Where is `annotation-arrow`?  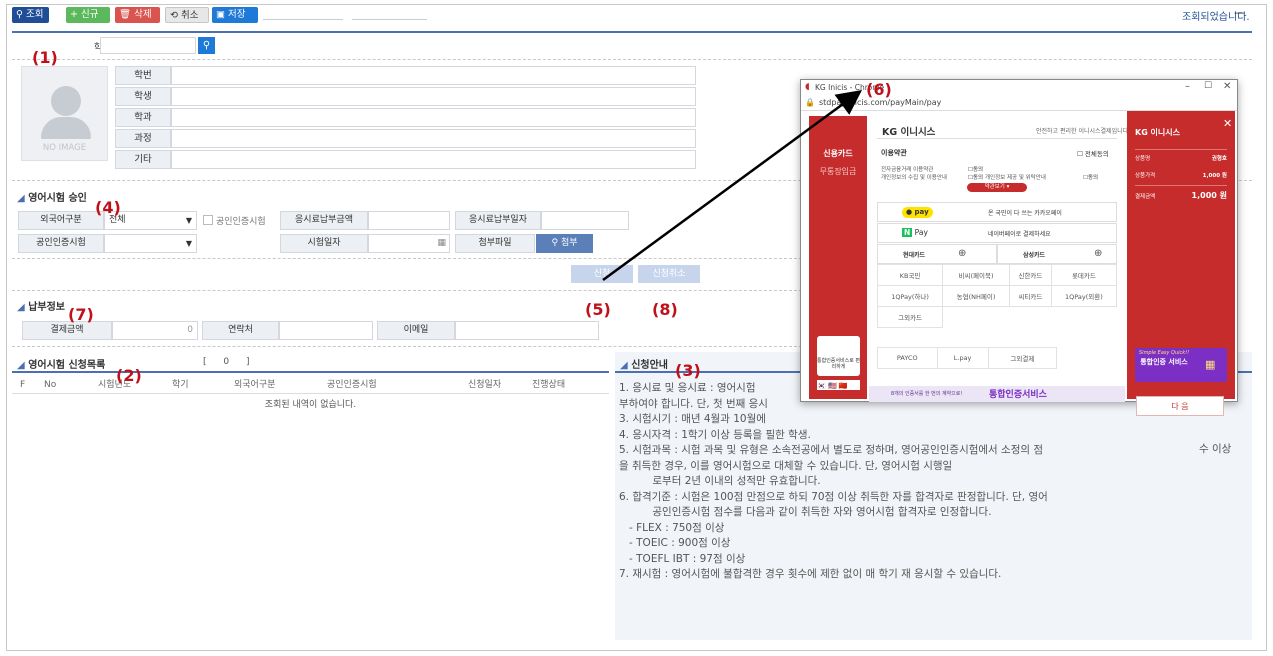 annotation-arrow is located at coordinates (732, 186).